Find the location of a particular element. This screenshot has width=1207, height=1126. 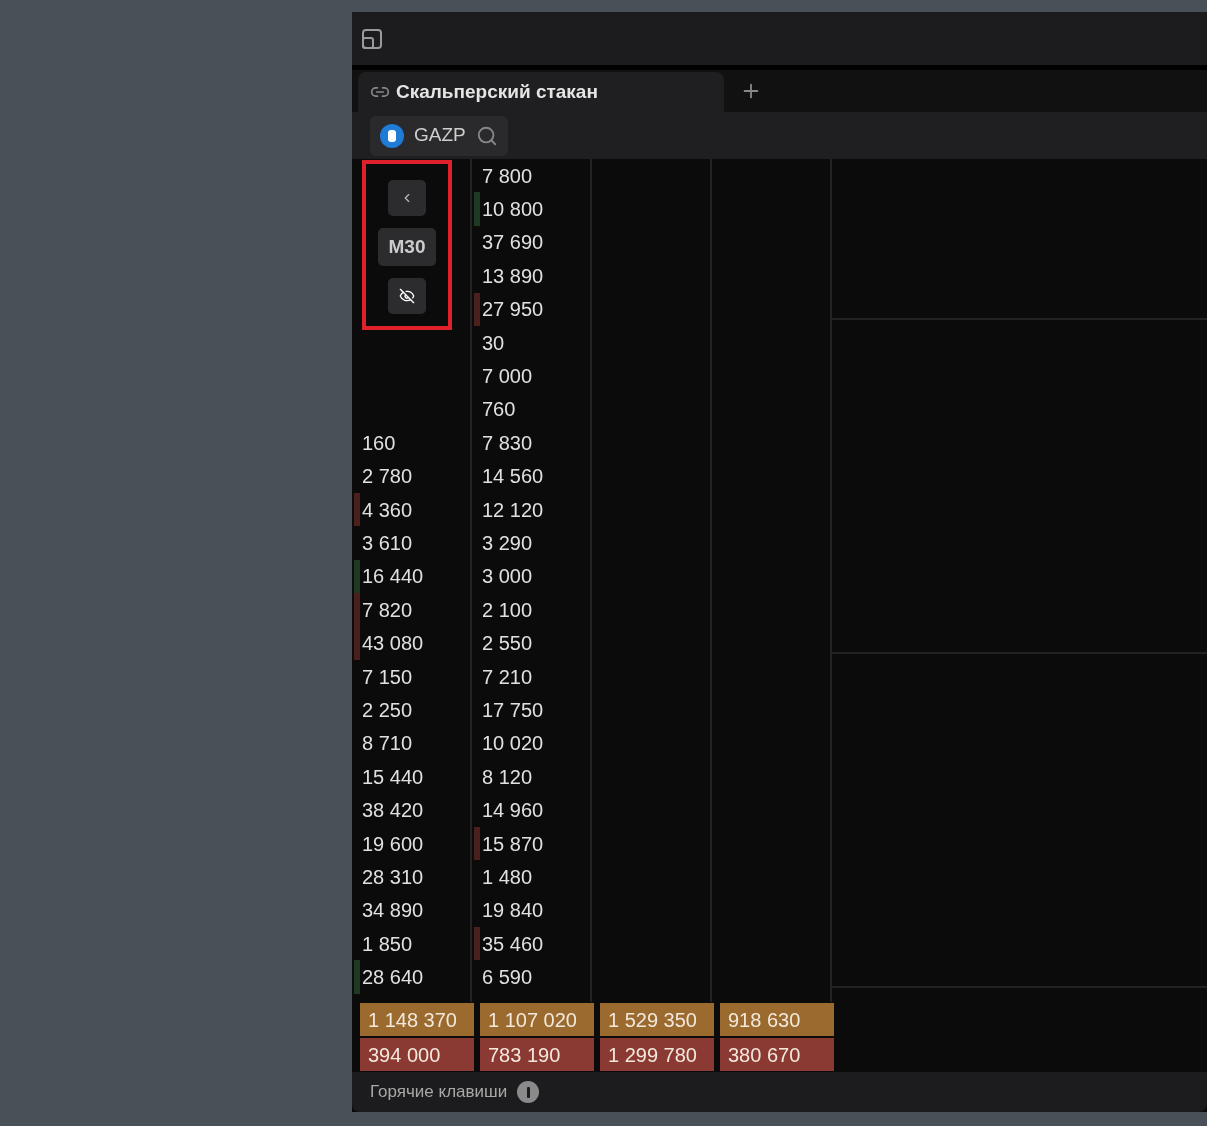

volume-value: 6 590 is located at coordinates (507, 978).